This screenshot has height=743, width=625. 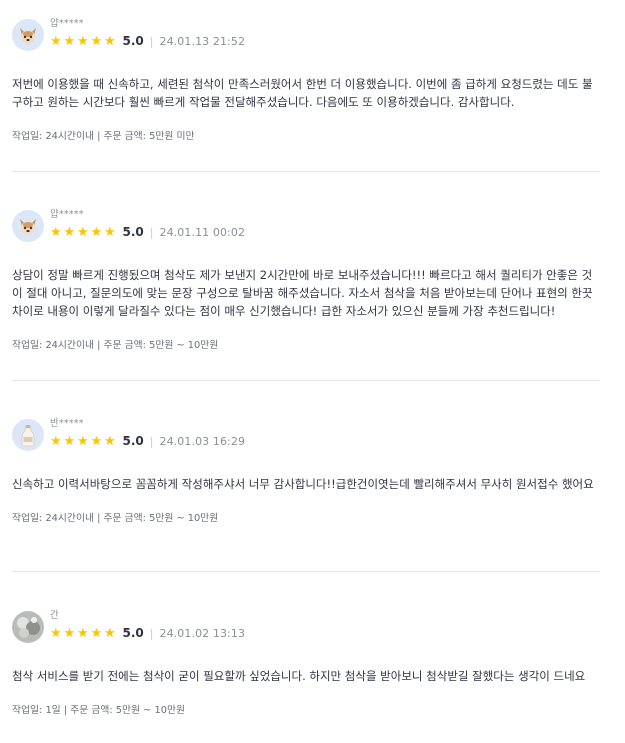 I want to click on review-header: 반***** ★ ★ ★ ★ ★ 5.0 | 24.01.03 16:29, so click(x=306, y=437).